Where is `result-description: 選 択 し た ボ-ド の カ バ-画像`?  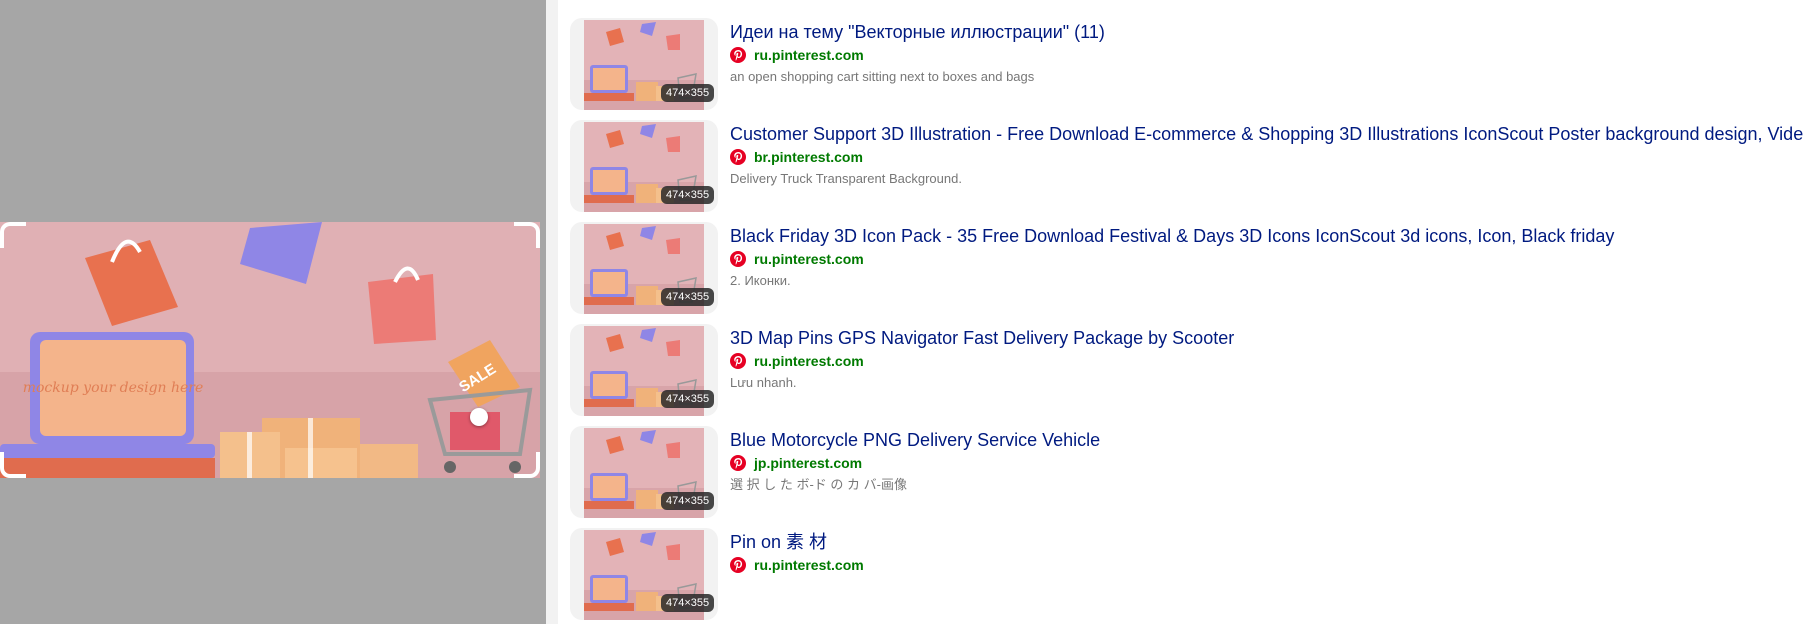
result-description: 選 択 し た ボ-ド の カ バ-画像 is located at coordinates (818, 484).